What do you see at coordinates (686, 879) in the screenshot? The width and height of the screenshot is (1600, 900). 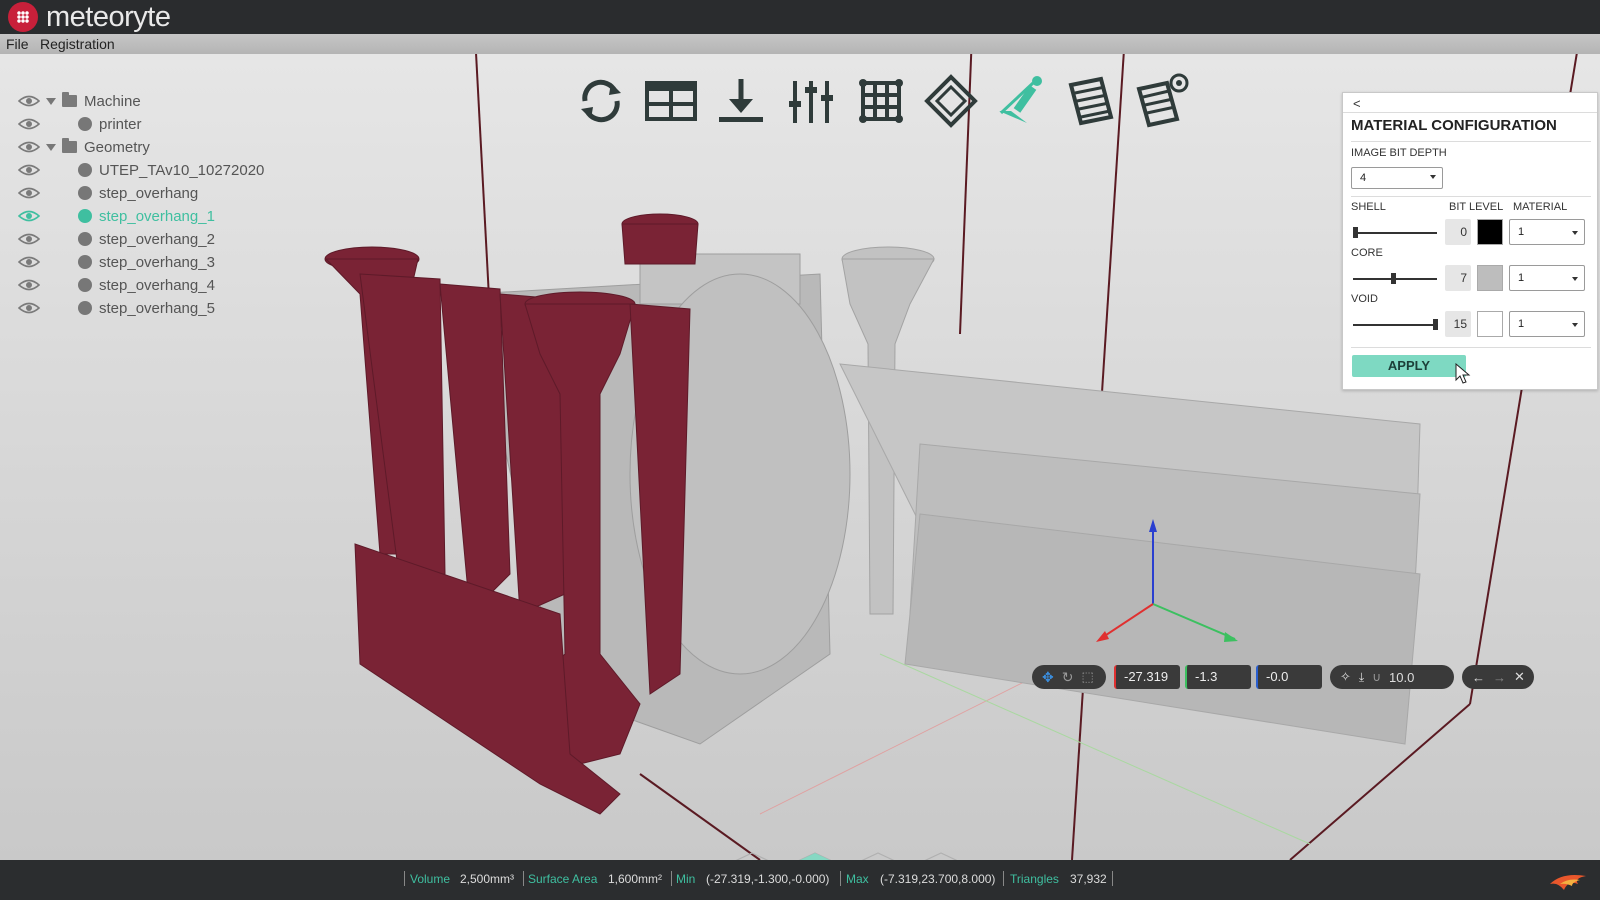 I see `min-label: Min` at bounding box center [686, 879].